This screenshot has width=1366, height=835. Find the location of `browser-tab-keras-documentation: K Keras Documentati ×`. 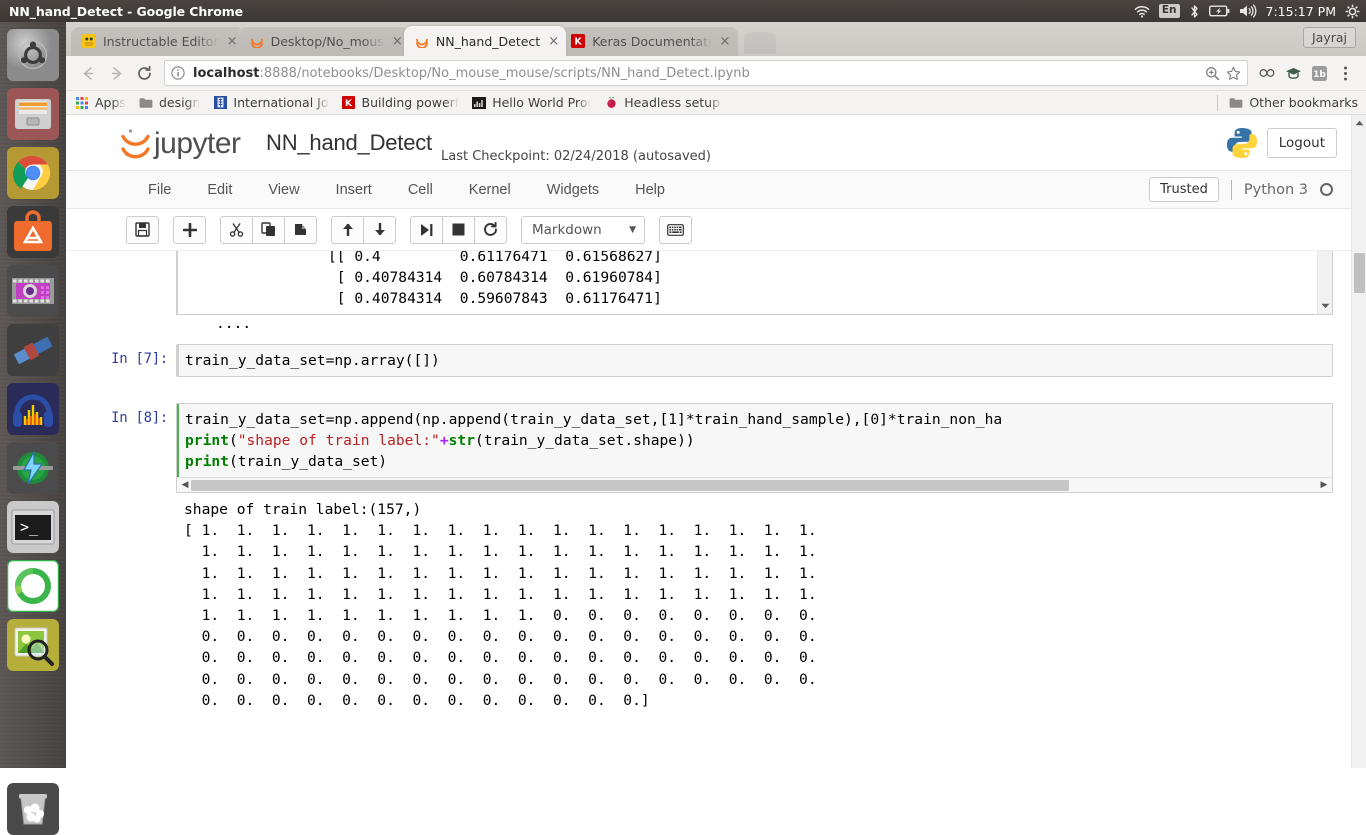

browser-tab-keras-documentation: K Keras Documentati × is located at coordinates (649, 41).